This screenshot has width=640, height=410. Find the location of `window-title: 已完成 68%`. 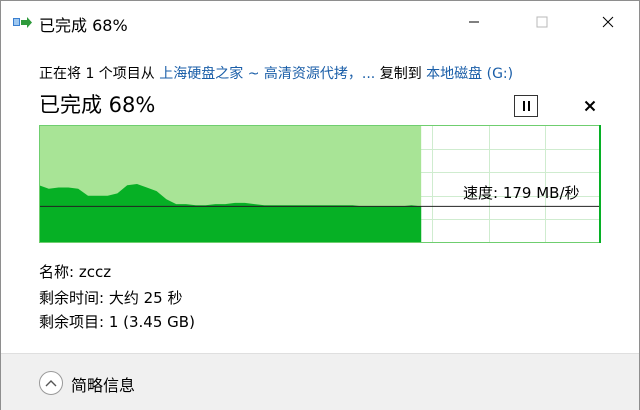

window-title: 已完成 68% is located at coordinates (83, 25).